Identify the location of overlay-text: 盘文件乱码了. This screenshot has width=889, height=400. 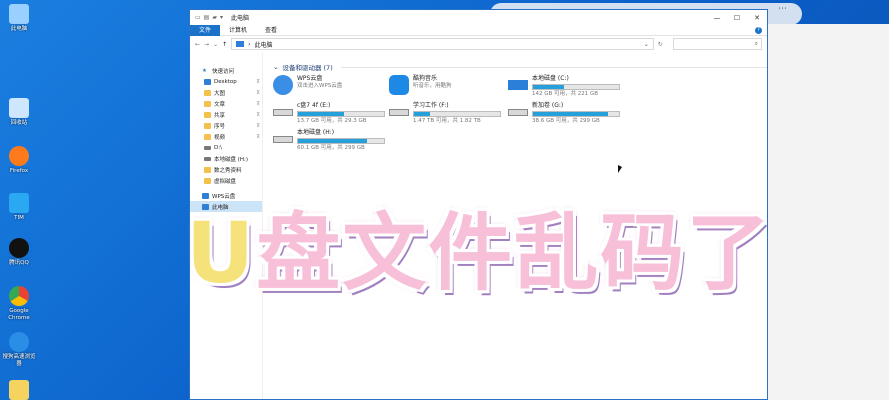
(514, 253).